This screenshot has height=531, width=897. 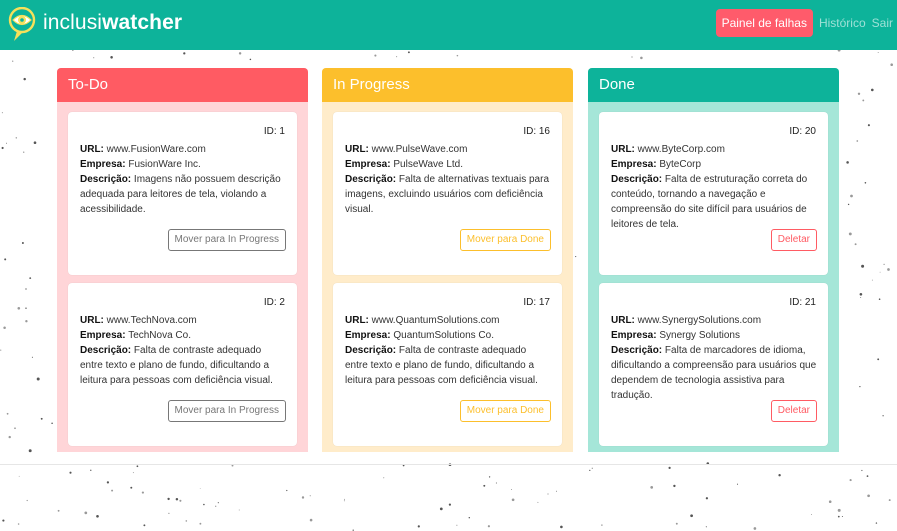 I want to click on card-id: ID: 20, so click(x=802, y=131).